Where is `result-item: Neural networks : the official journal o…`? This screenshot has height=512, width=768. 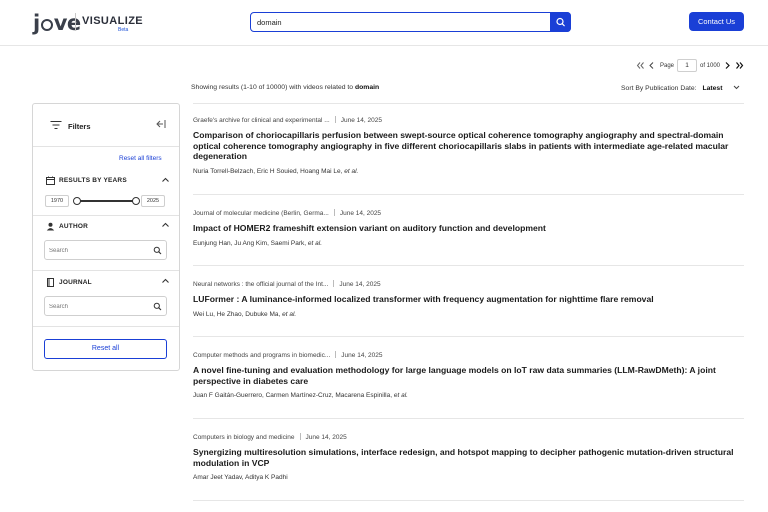
result-item: Neural networks : the official journal o… is located at coordinates (469, 299).